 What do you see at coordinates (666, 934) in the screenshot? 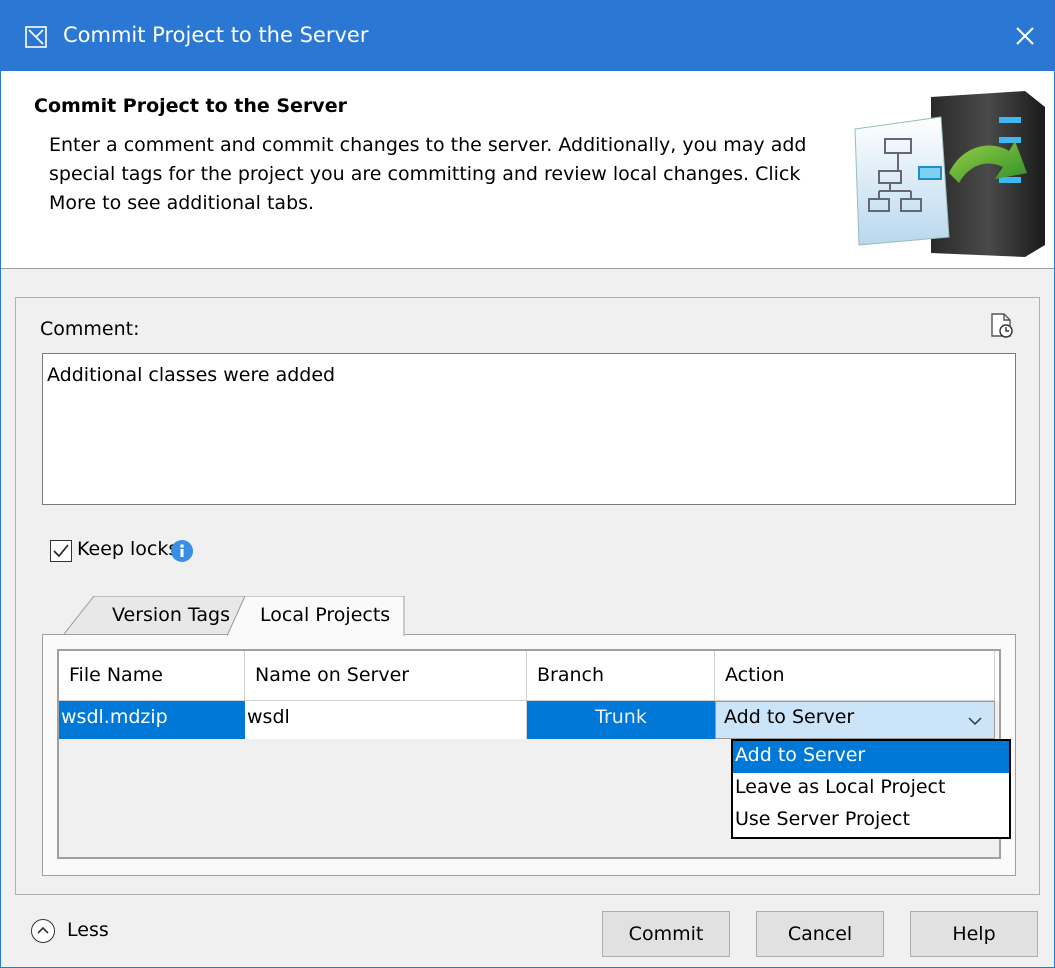
I see `commit-button: Commit` at bounding box center [666, 934].